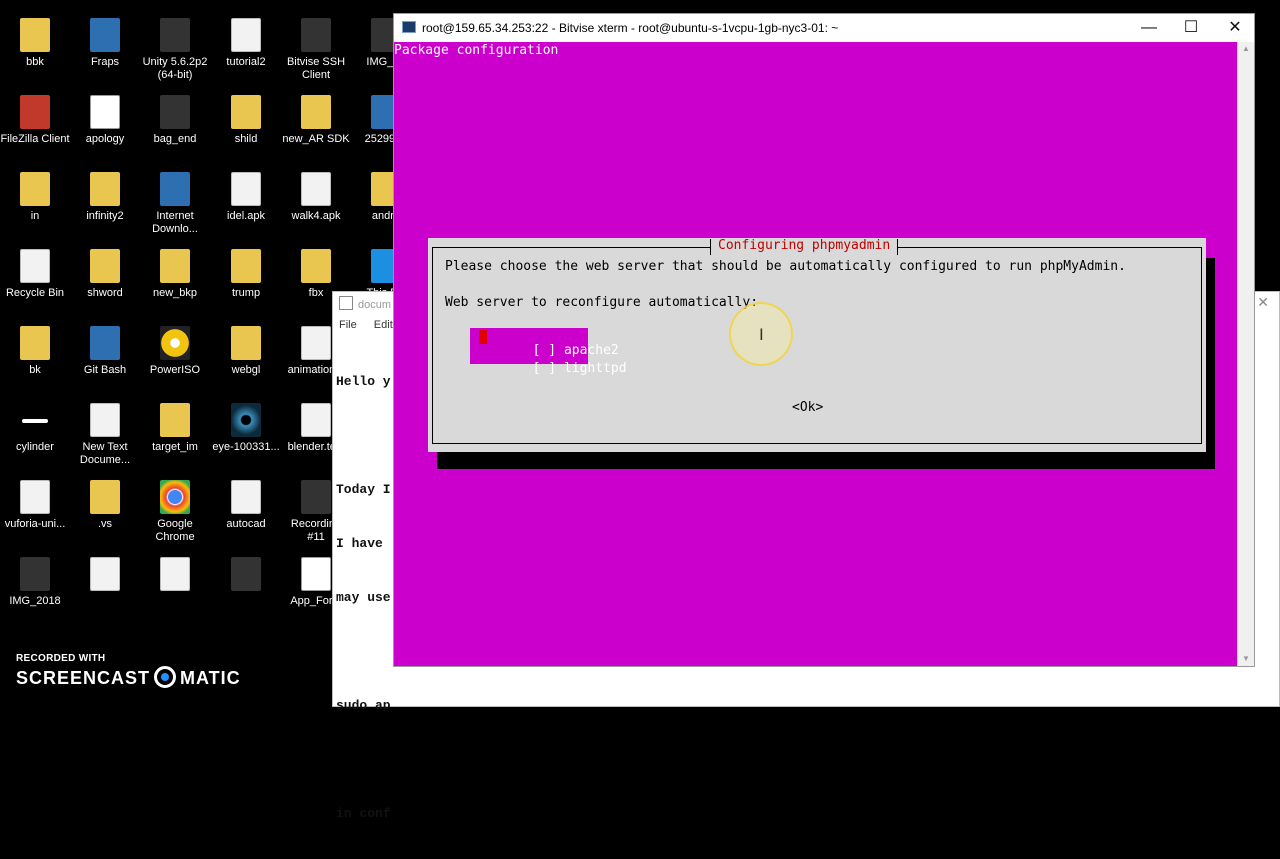 This screenshot has width=1280, height=859. What do you see at coordinates (35, 62) in the screenshot?
I see `desktop-icon-label: bbk` at bounding box center [35, 62].